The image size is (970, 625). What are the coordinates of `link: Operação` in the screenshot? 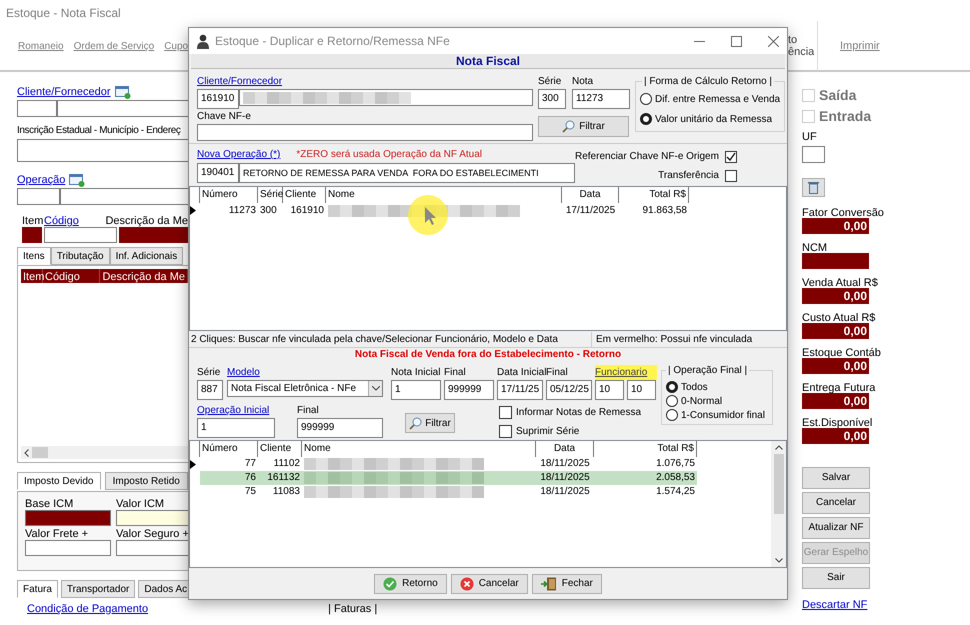 It's located at (41, 180).